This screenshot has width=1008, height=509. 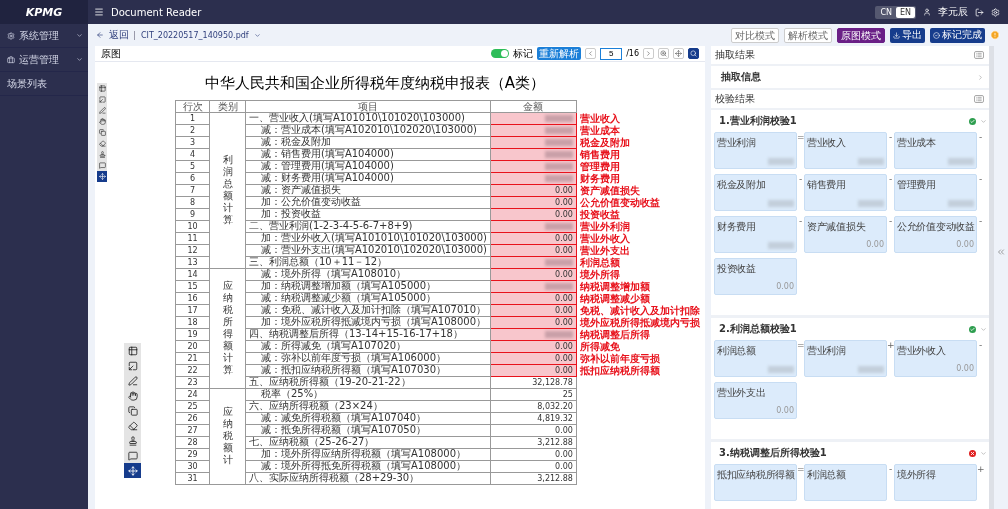 What do you see at coordinates (785, 286) in the screenshot?
I see `card-value: 0.00` at bounding box center [785, 286].